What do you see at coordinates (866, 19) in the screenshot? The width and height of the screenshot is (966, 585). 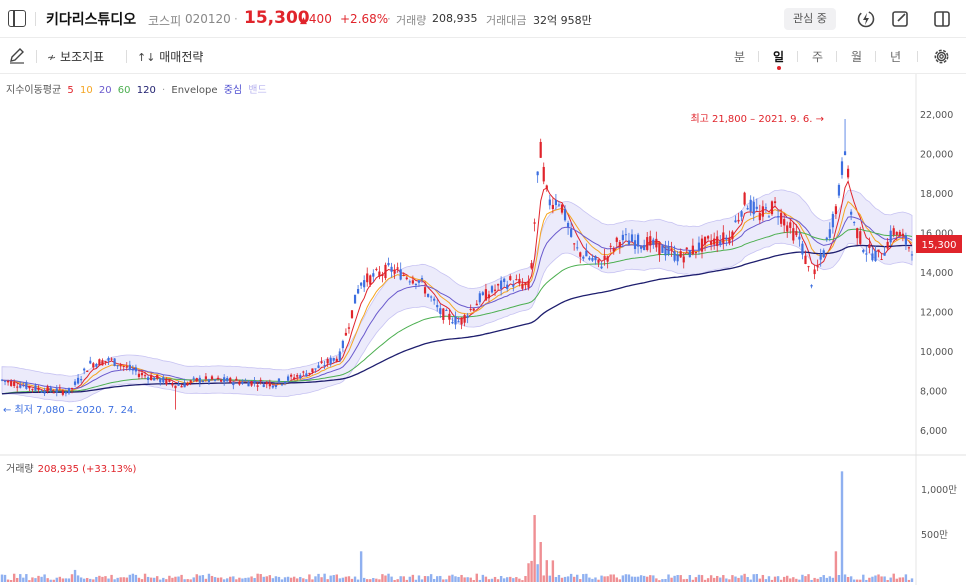 I see `quick-order-icon` at bounding box center [866, 19].